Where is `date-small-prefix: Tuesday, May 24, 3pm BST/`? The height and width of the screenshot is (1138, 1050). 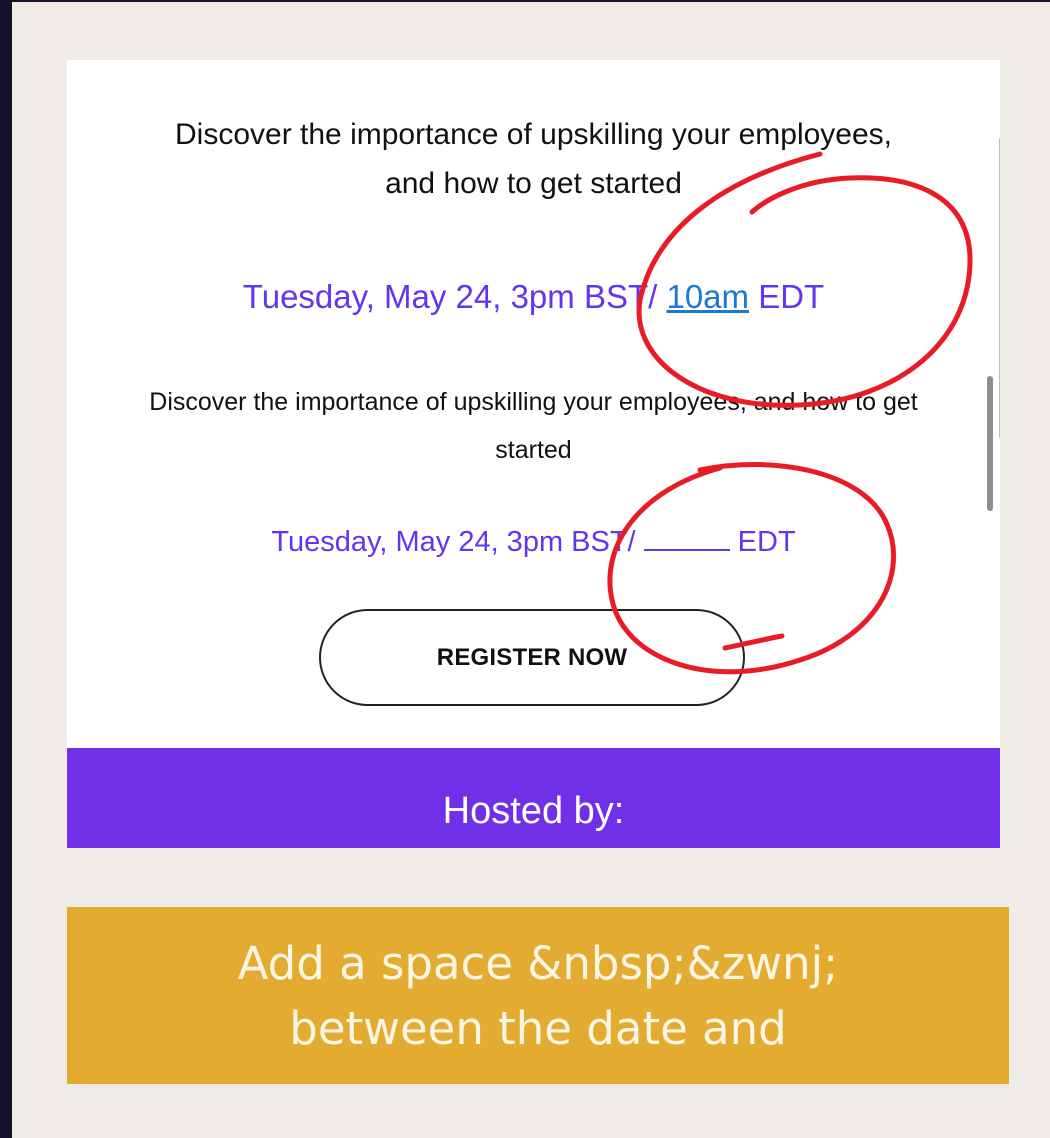 date-small-prefix: Tuesday, May 24, 3pm BST/ is located at coordinates (453, 542).